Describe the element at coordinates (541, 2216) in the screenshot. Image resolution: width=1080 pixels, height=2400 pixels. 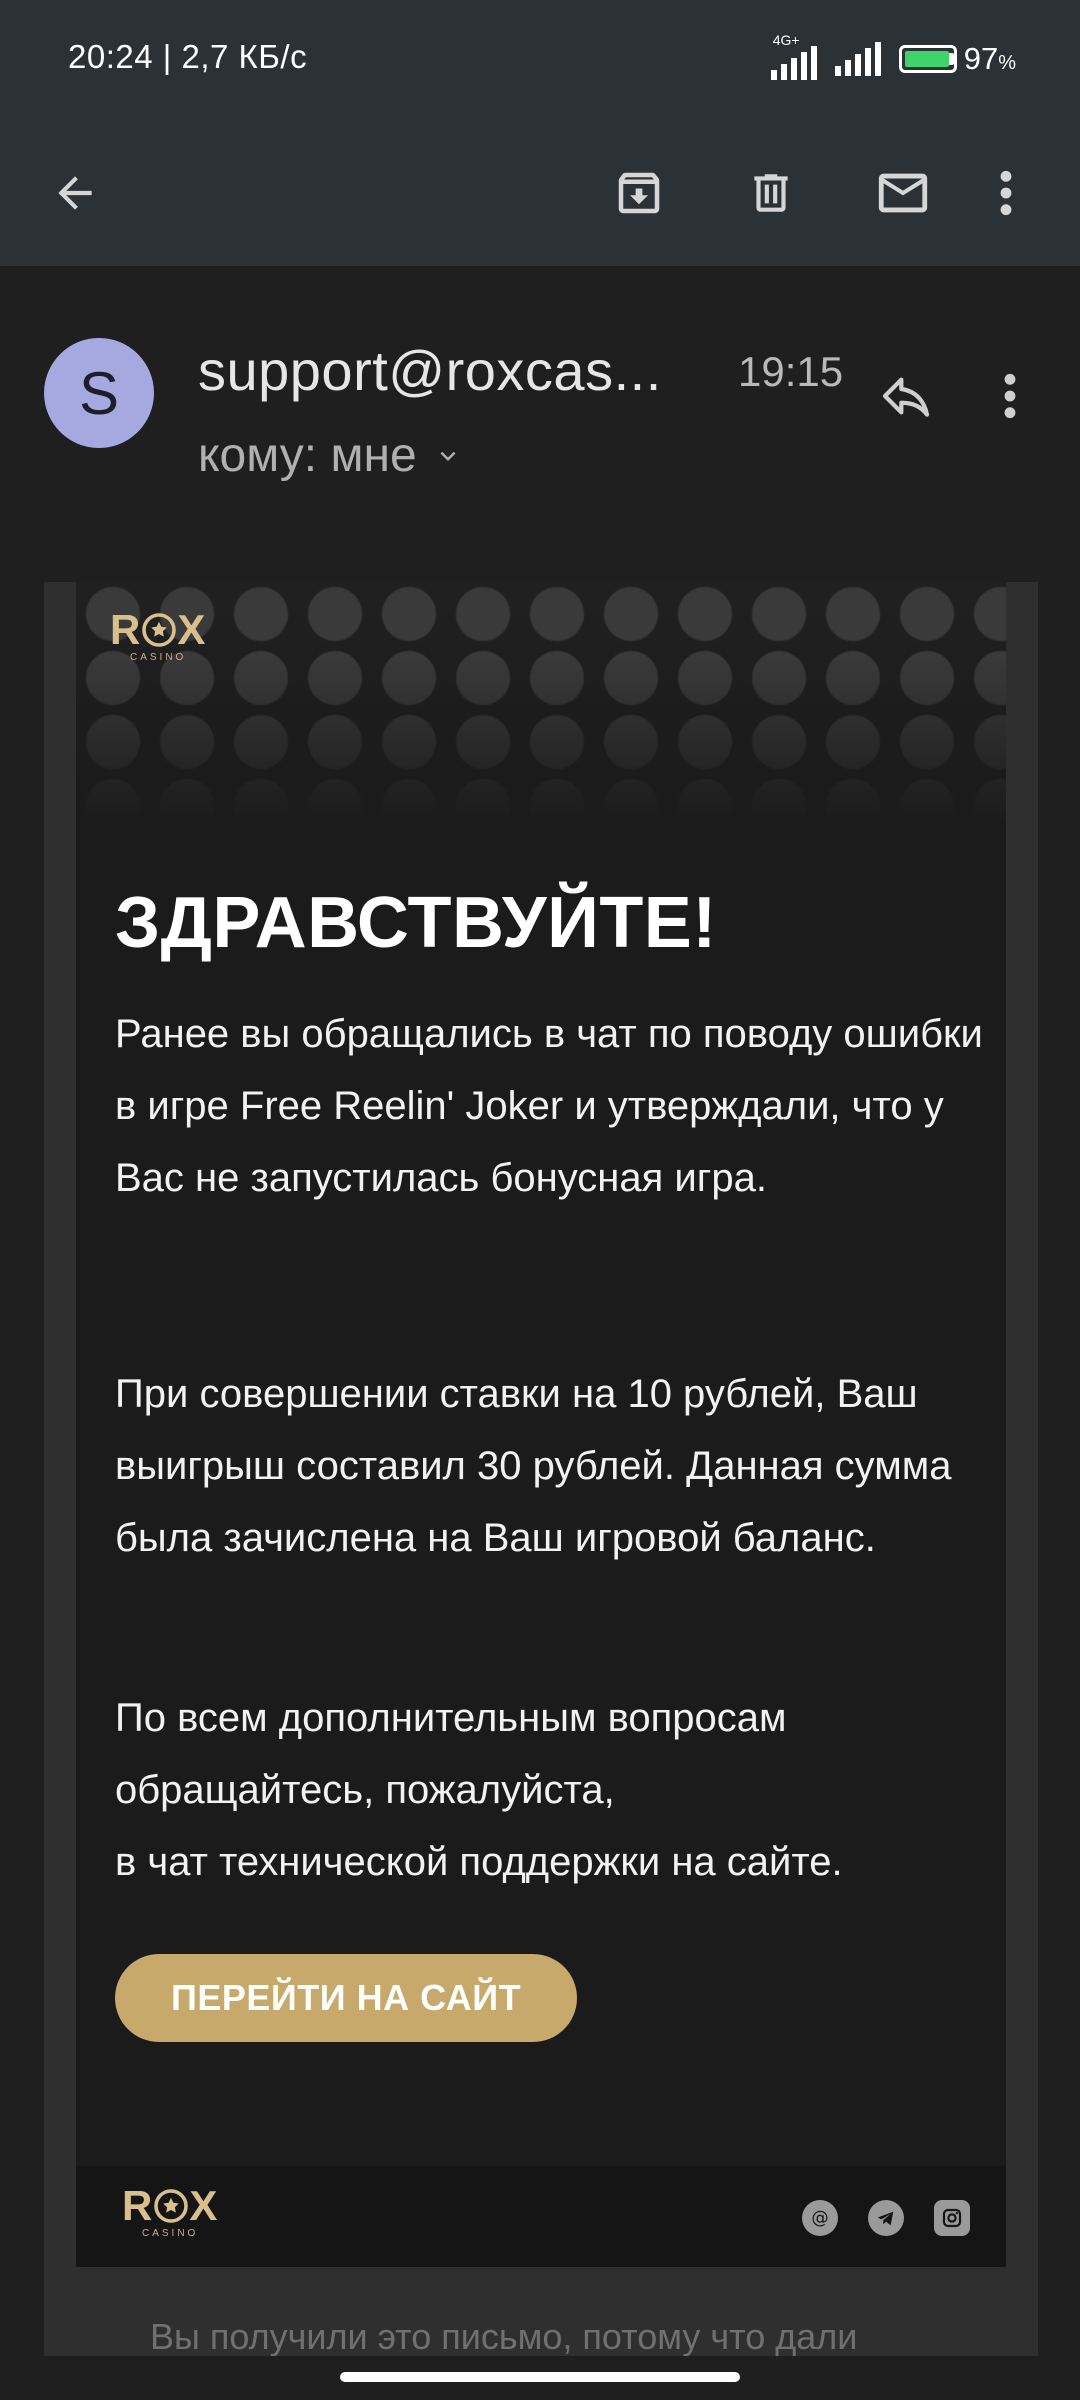
I see `email-footer: R X CASINO @` at that location.